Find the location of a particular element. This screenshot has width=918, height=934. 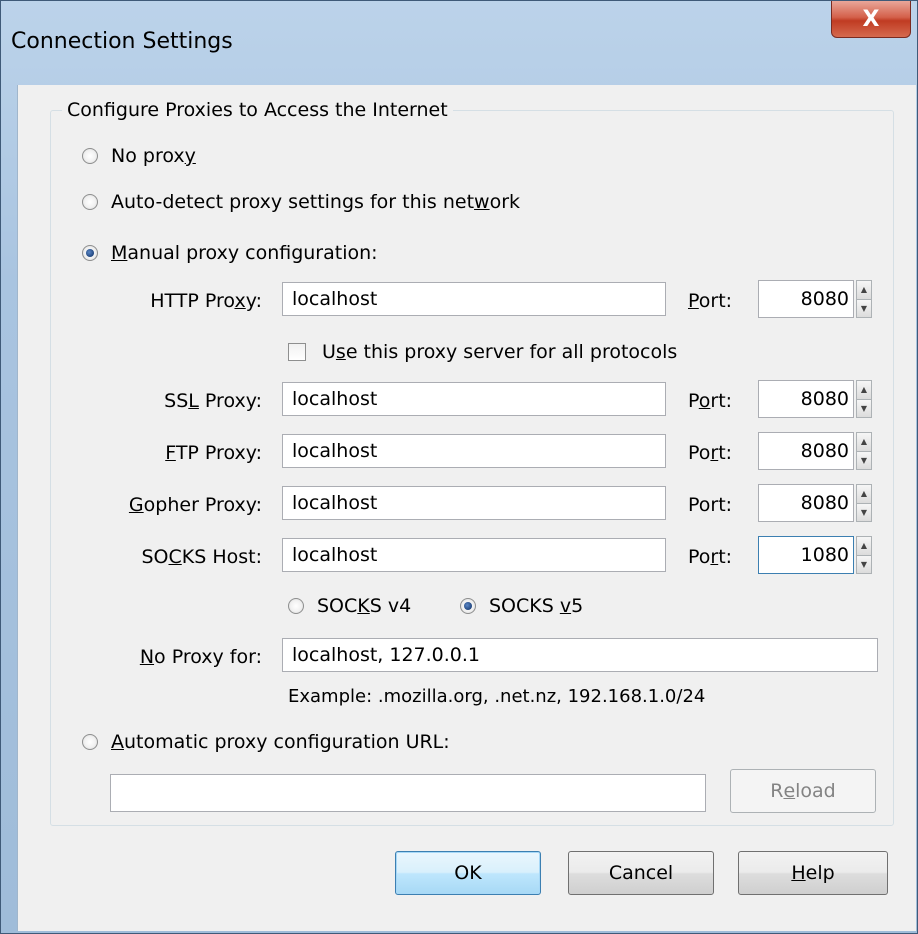

manual-proxy-label: Manual proxy configuration: is located at coordinates (244, 253).